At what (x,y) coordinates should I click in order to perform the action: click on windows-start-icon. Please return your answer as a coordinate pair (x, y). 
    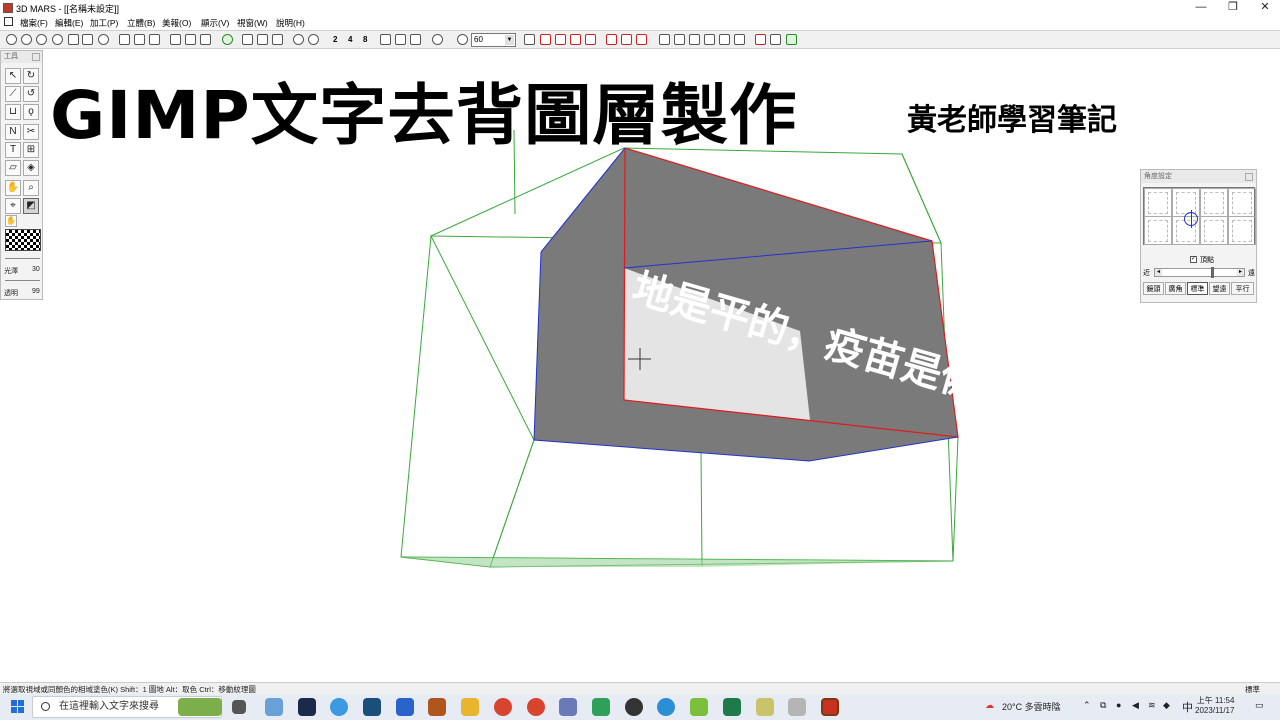
    Looking at the image, I should click on (18, 707).